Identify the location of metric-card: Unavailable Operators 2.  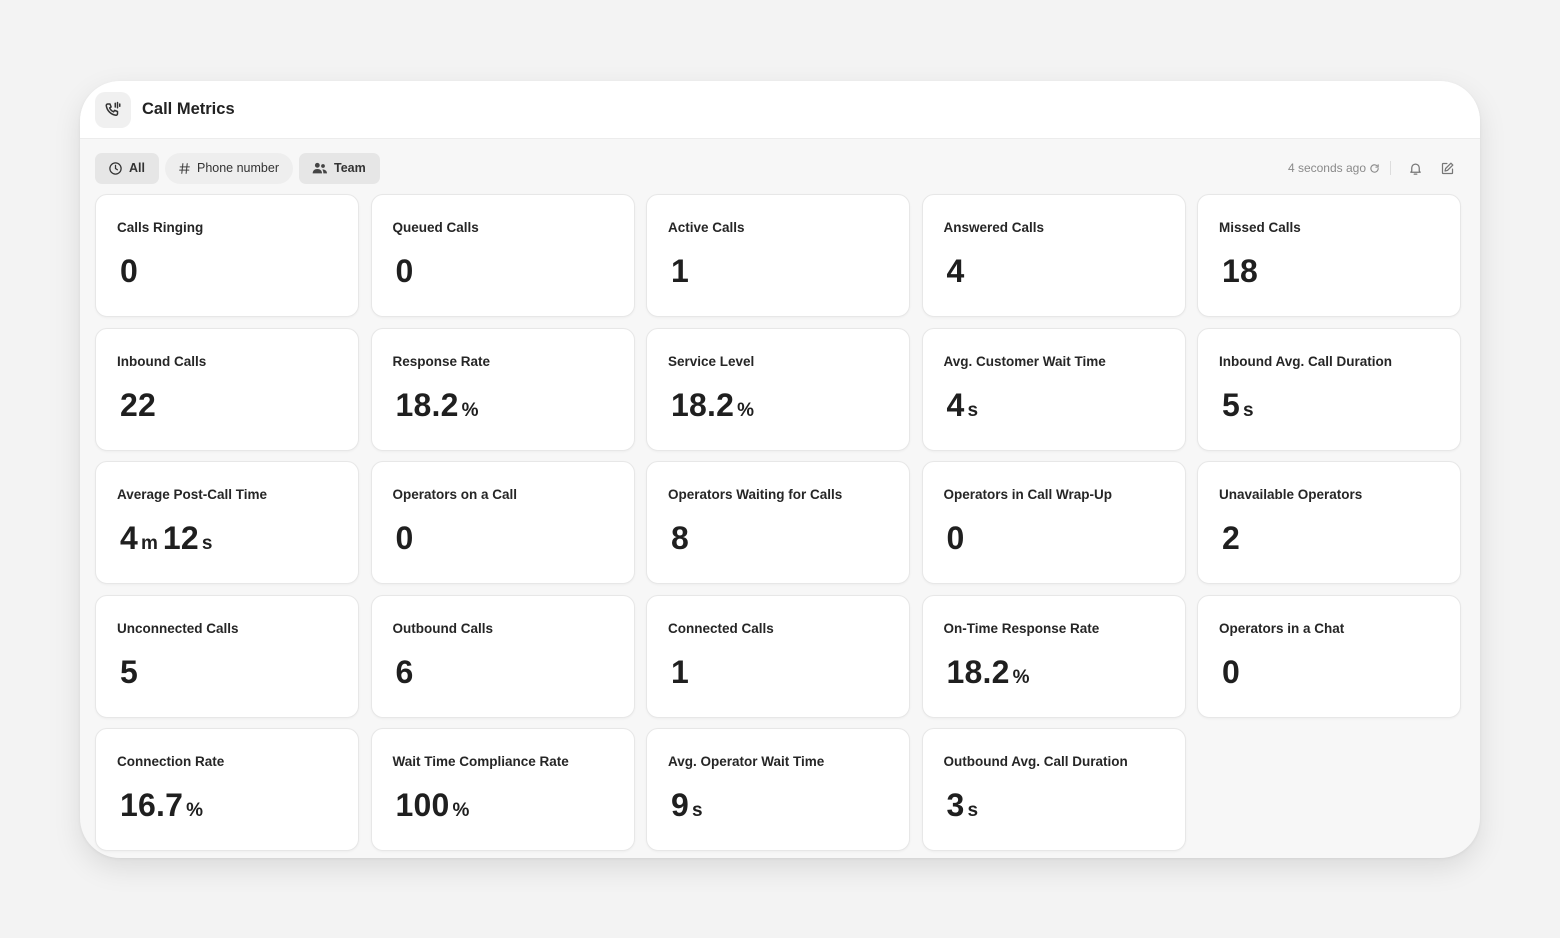
(1329, 522).